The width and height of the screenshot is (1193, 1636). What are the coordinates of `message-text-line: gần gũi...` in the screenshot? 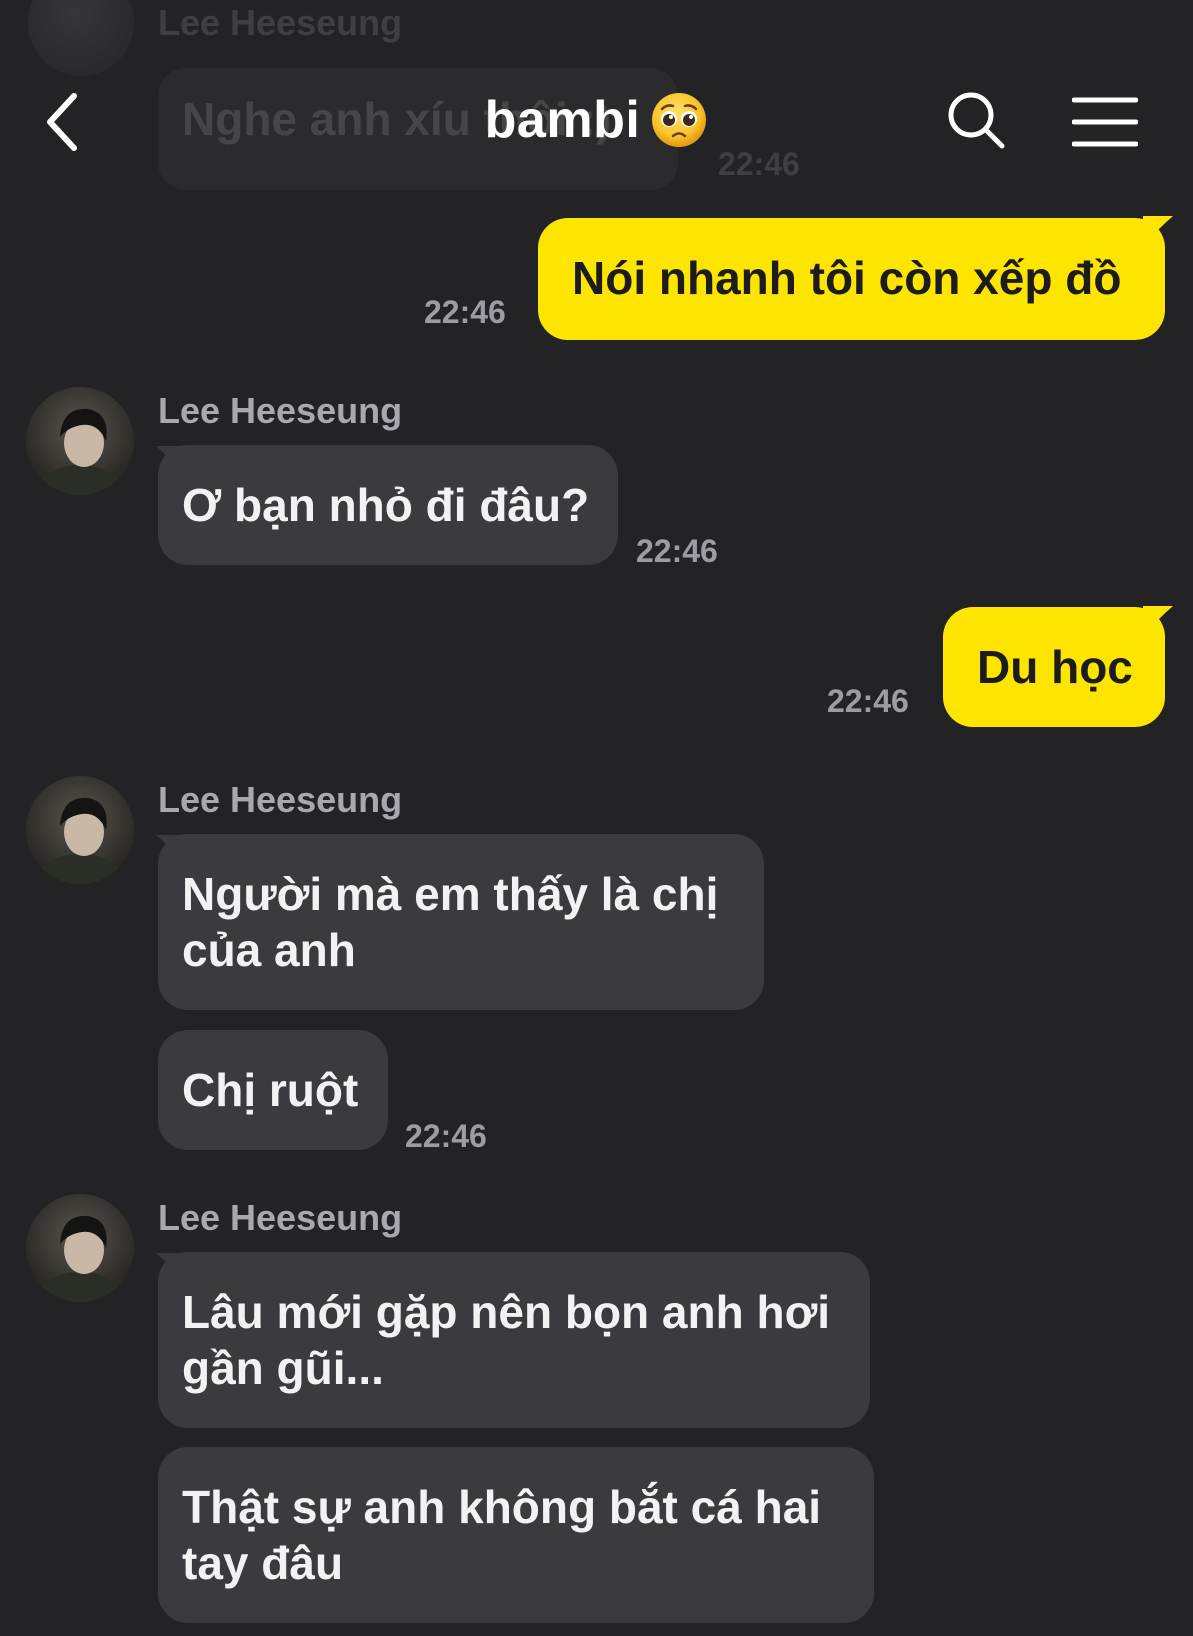 It's located at (283, 1368).